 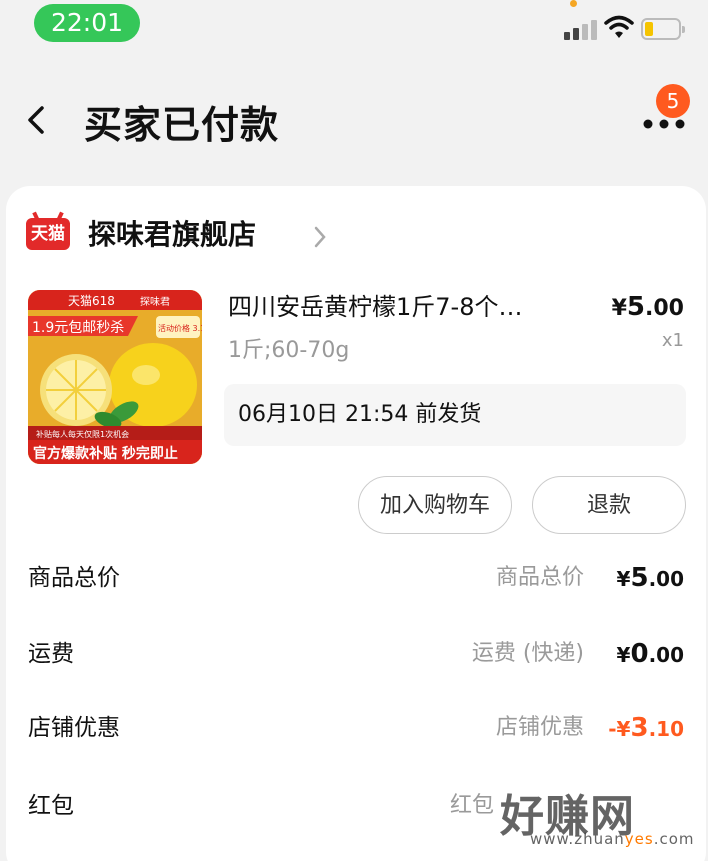 What do you see at coordinates (74, 728) in the screenshot?
I see `fee-label: 店铺优惠` at bounding box center [74, 728].